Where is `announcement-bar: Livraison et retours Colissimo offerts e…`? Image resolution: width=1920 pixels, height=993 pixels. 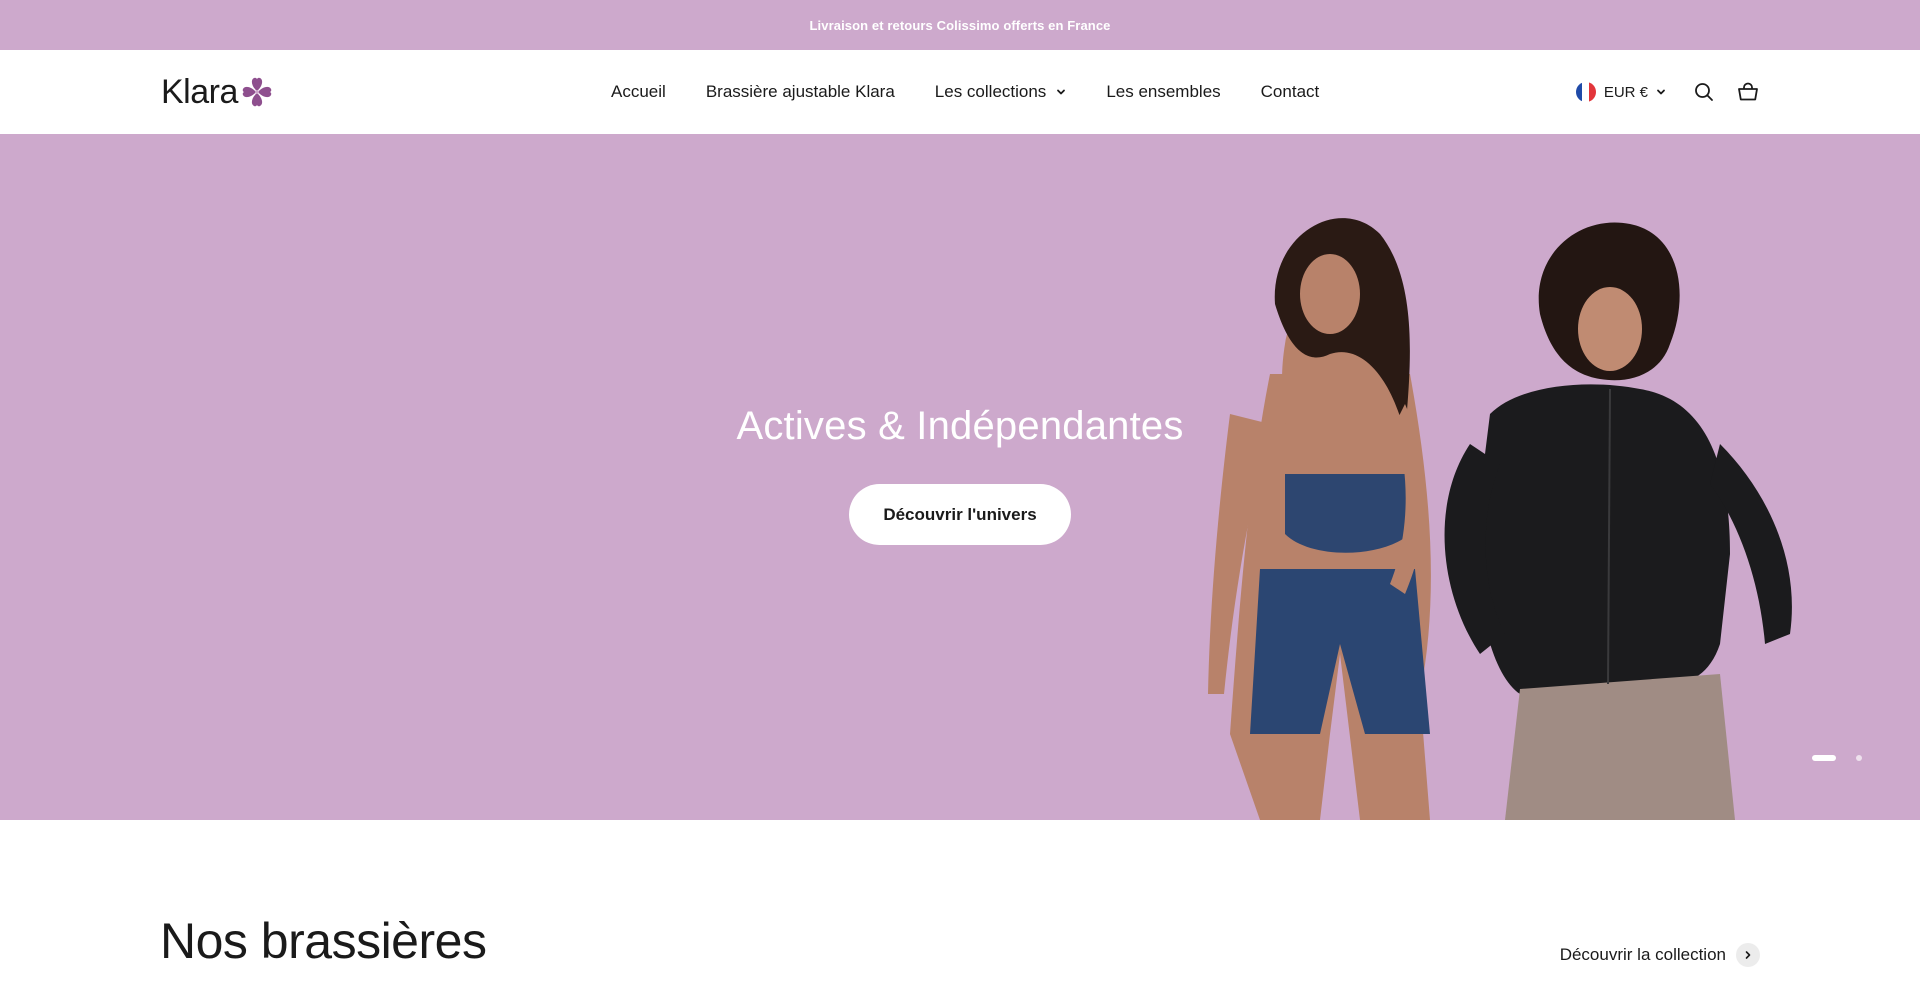
announcement-bar: Livraison et retours Colissimo offerts e… is located at coordinates (960, 25).